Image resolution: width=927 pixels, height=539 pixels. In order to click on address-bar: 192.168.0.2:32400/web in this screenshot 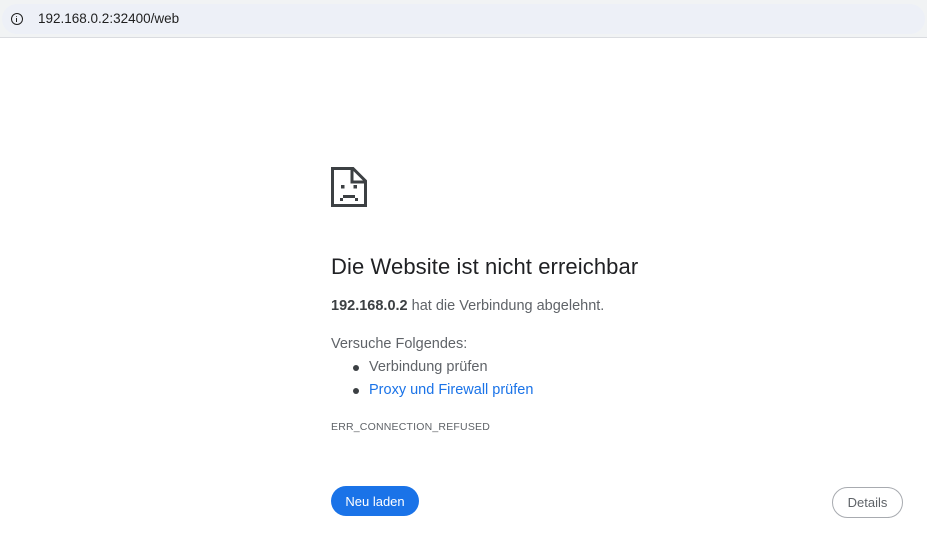, I will do `click(463, 19)`.